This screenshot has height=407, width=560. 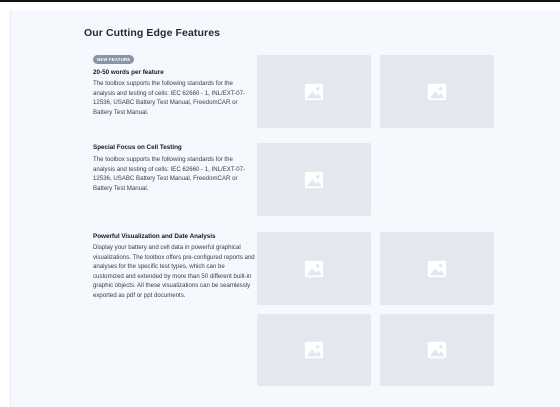 What do you see at coordinates (280, 1) in the screenshot?
I see `top-border` at bounding box center [280, 1].